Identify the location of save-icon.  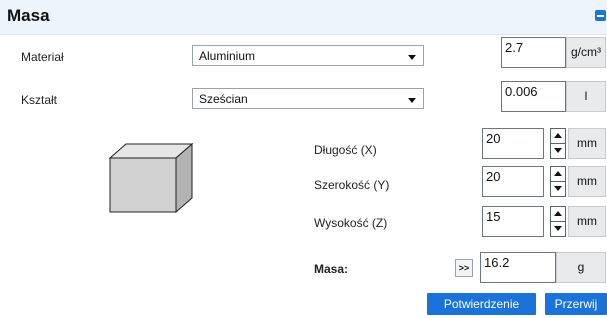
(600, 15).